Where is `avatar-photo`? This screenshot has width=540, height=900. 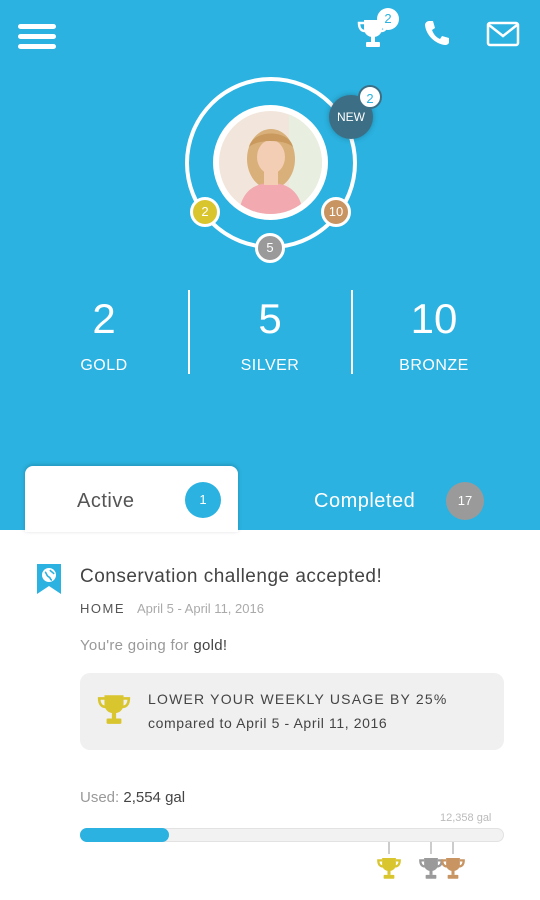 avatar-photo is located at coordinates (270, 162).